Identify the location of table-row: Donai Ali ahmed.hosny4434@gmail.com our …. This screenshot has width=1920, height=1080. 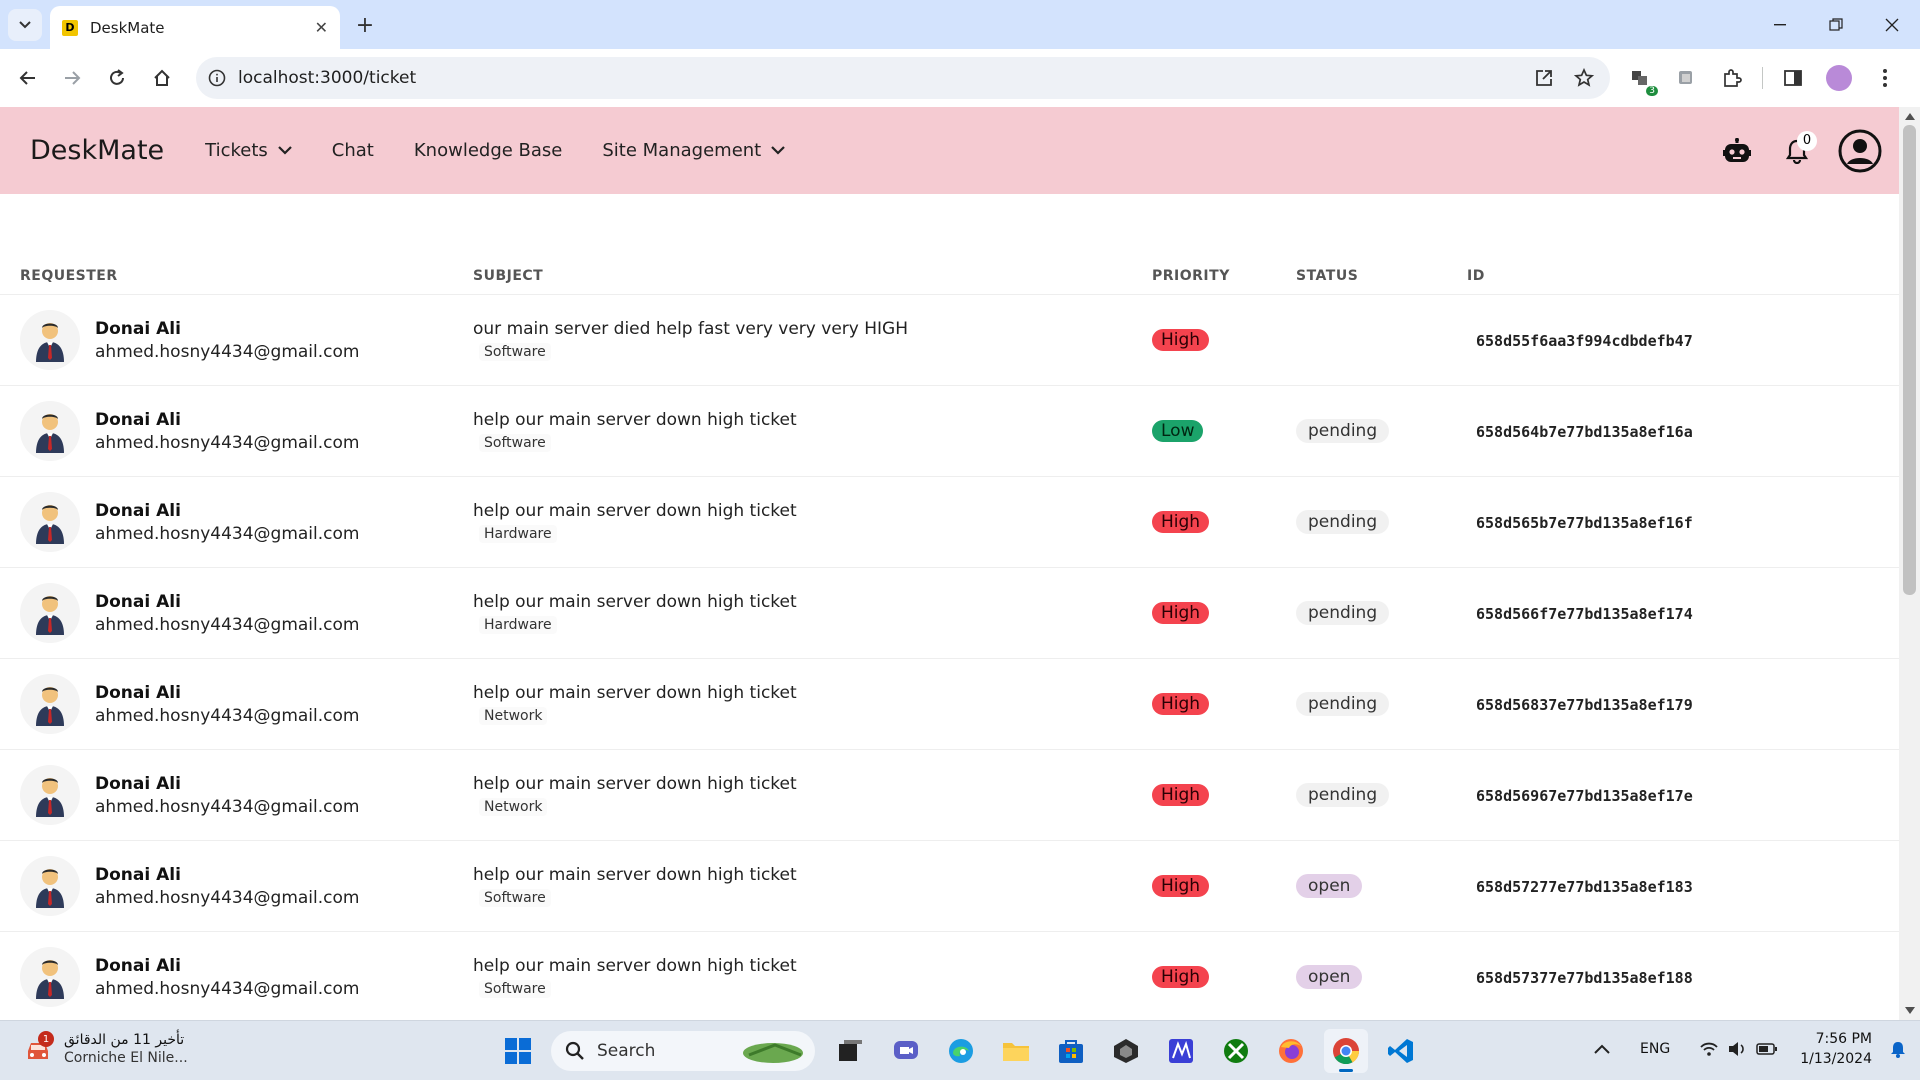
(949, 340).